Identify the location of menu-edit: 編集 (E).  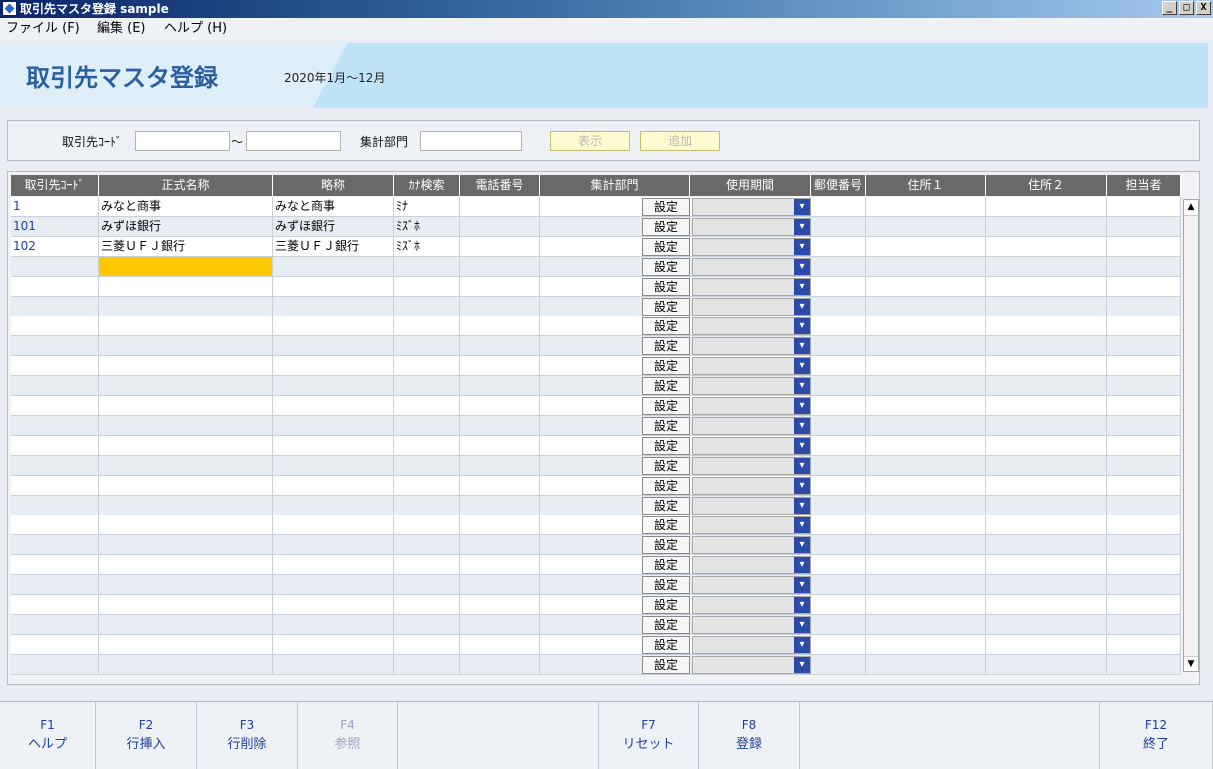
(121, 29).